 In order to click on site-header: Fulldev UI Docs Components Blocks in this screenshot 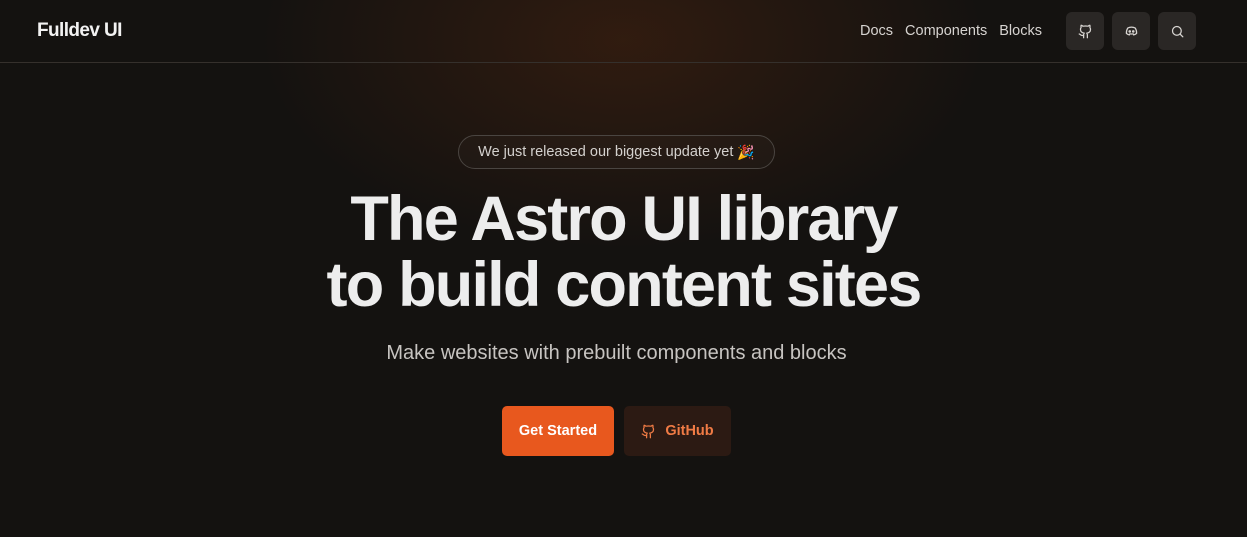, I will do `click(623, 31)`.